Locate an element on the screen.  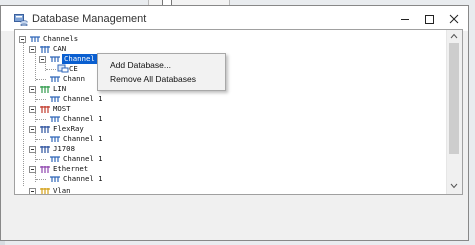
ethernet-bus-icon is located at coordinates (45, 169).